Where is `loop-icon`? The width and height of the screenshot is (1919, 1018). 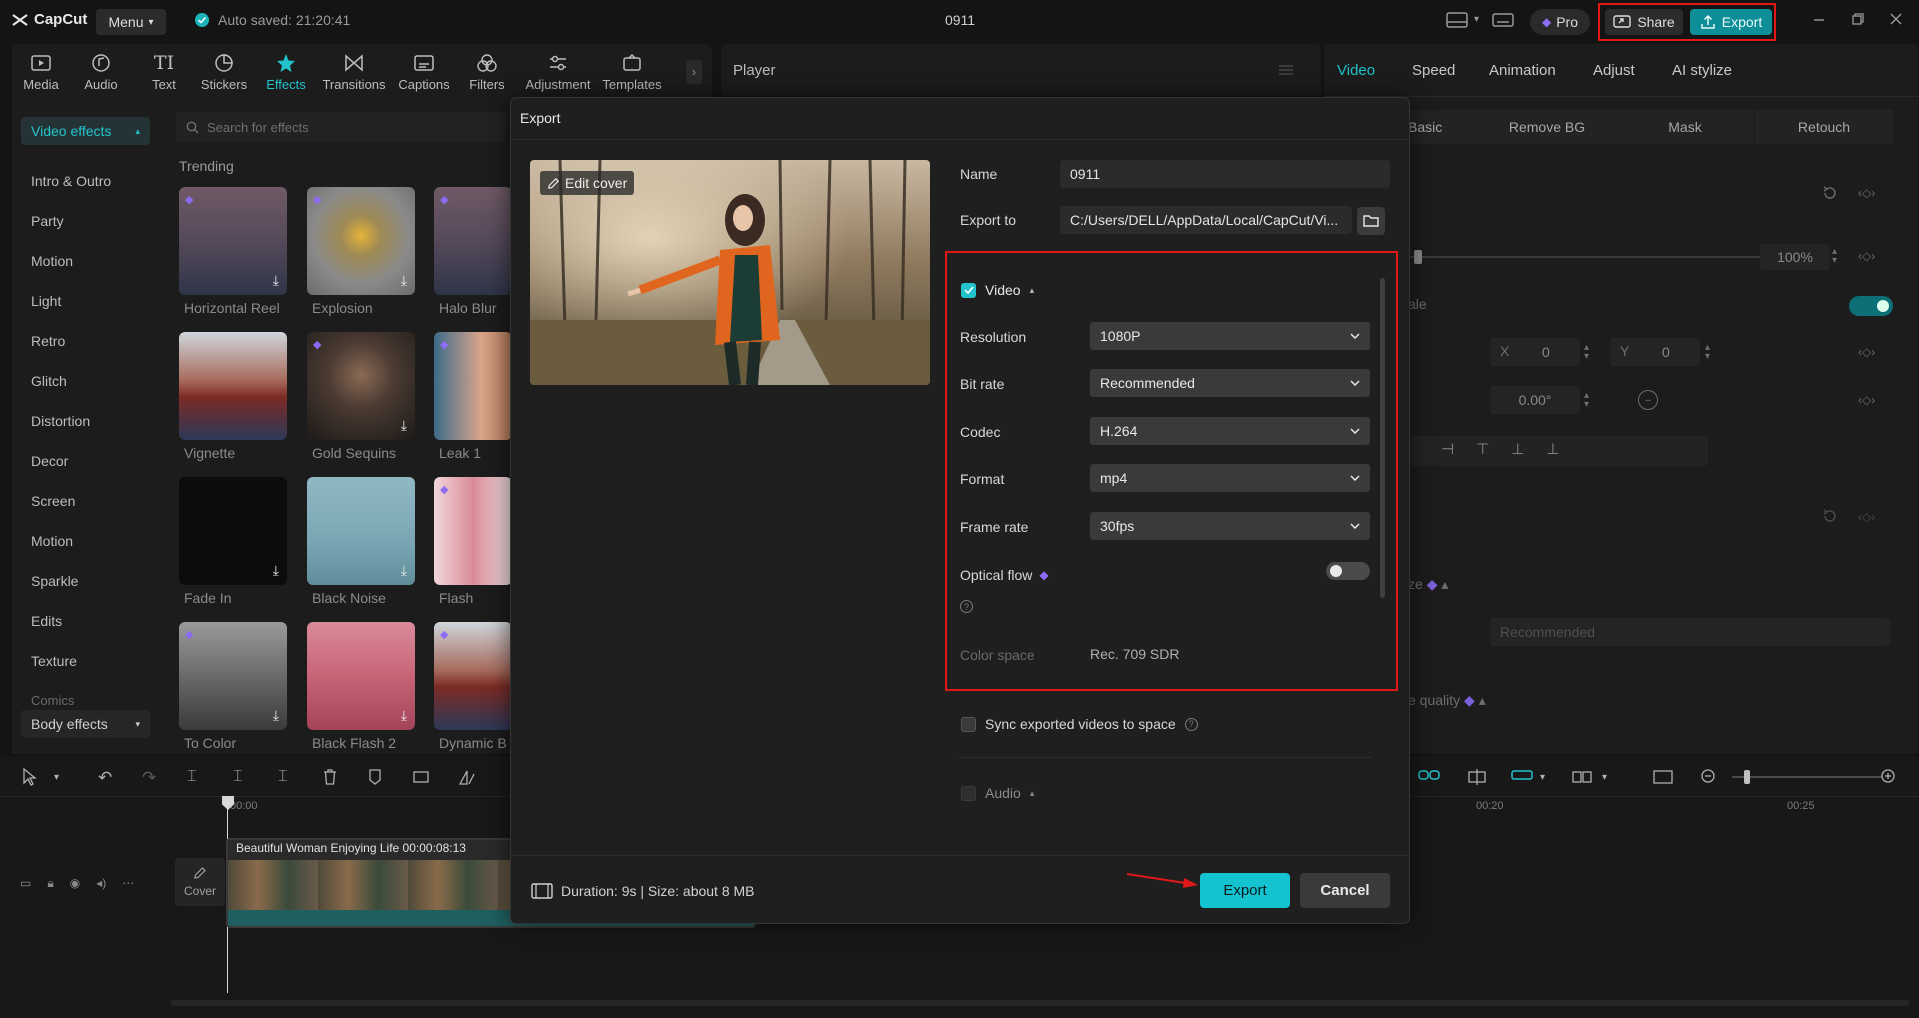
loop-icon is located at coordinates (421, 777).